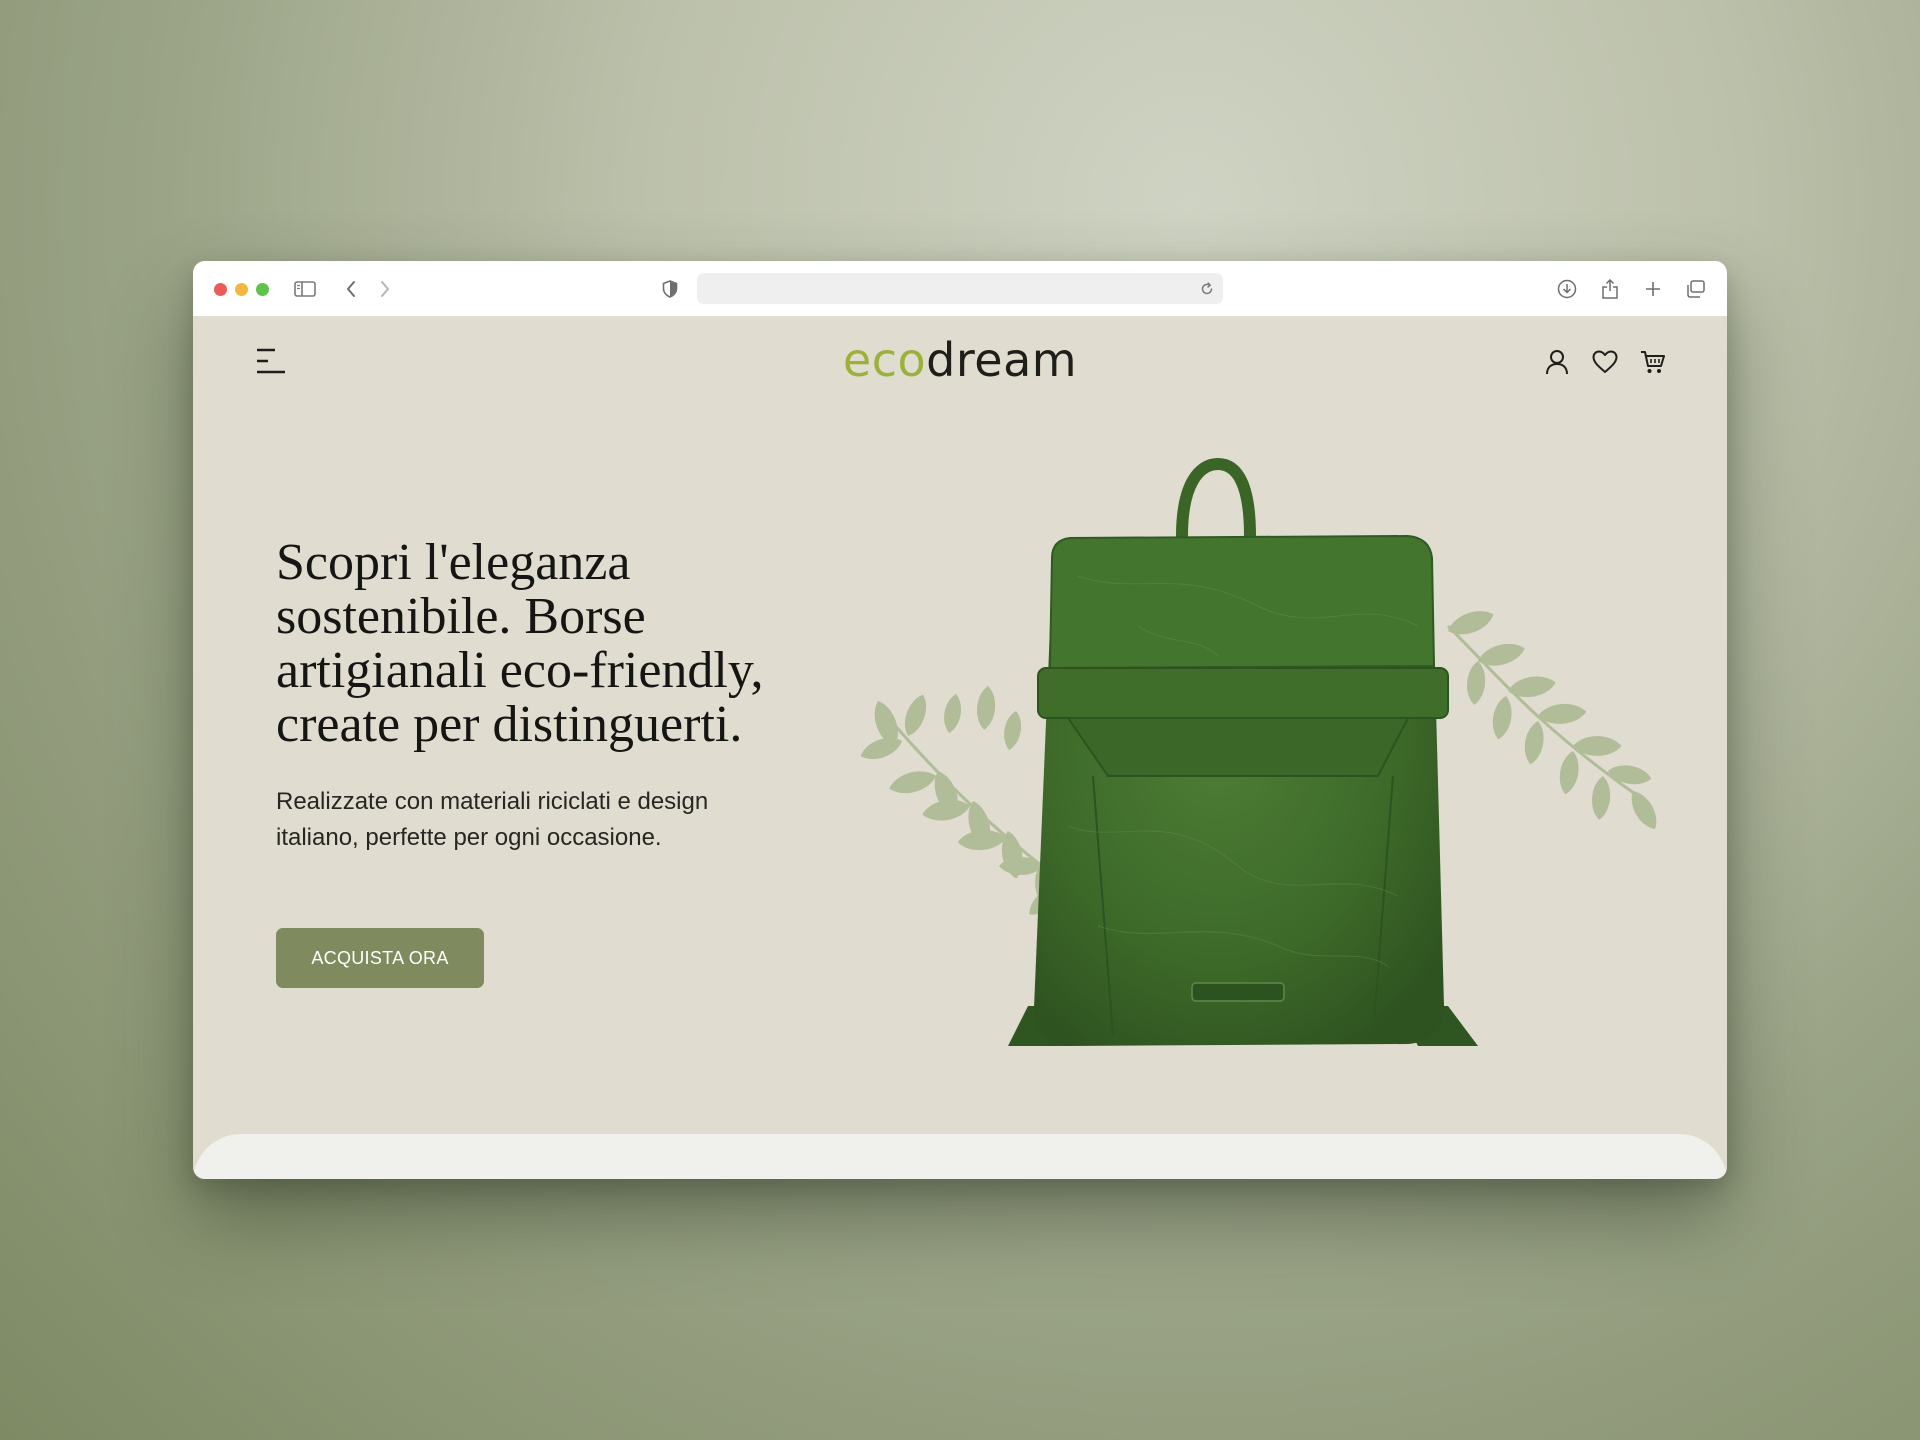 This screenshot has width=1920, height=1440. I want to click on sidebar-icon, so click(305, 289).